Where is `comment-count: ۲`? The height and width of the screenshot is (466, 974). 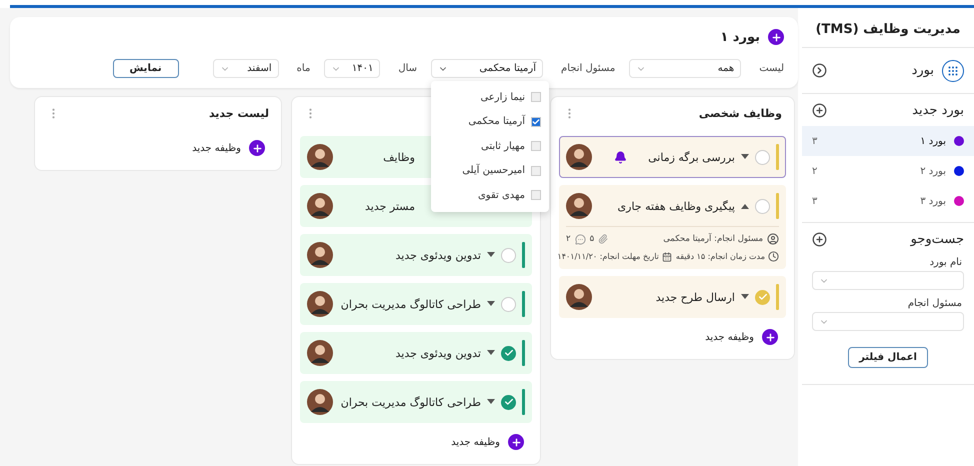 comment-count: ۲ is located at coordinates (568, 239).